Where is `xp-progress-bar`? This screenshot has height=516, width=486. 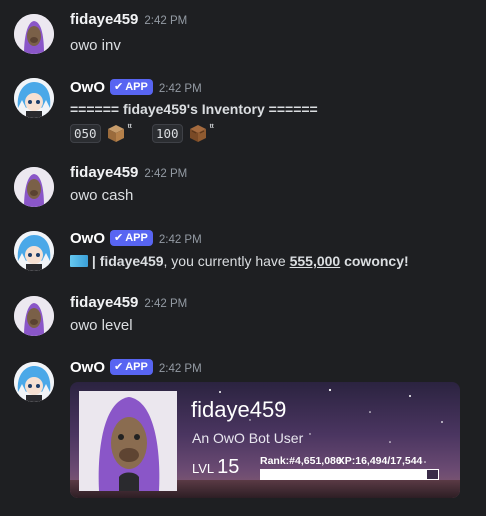
xp-progress-bar is located at coordinates (349, 474).